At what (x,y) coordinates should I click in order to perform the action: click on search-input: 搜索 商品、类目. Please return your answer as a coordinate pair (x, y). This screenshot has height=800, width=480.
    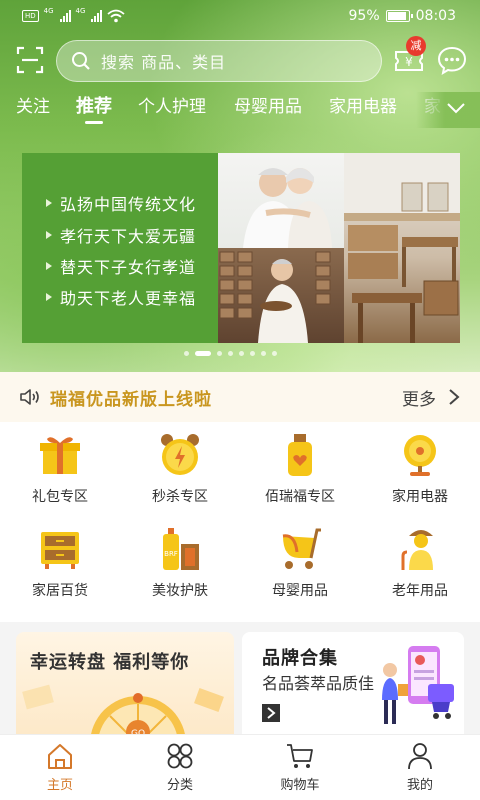
    Looking at the image, I should click on (219, 61).